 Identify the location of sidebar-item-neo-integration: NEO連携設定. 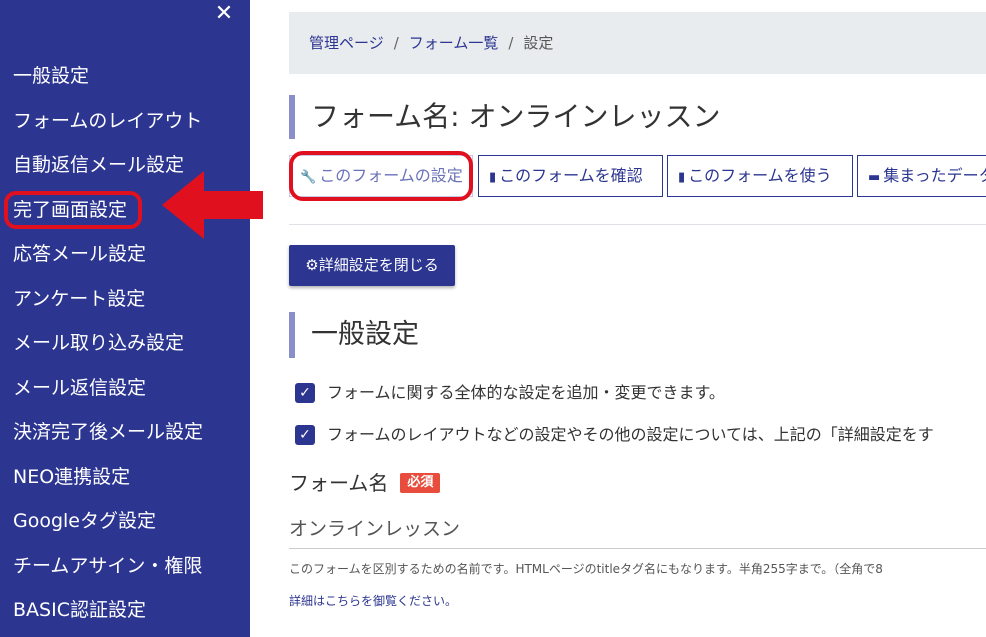
(125, 477).